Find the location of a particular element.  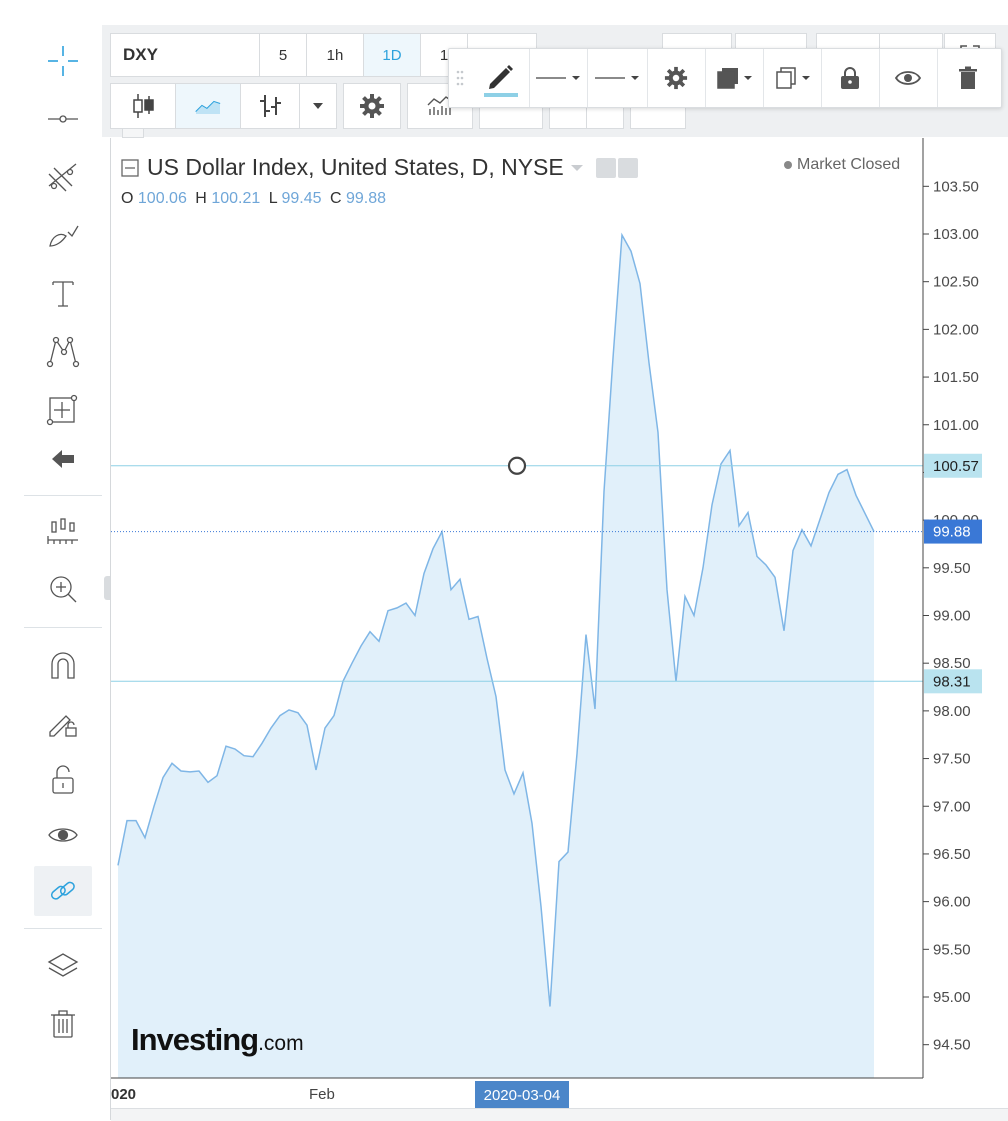

upper-line-price-badge: 100.57 is located at coordinates (956, 466).